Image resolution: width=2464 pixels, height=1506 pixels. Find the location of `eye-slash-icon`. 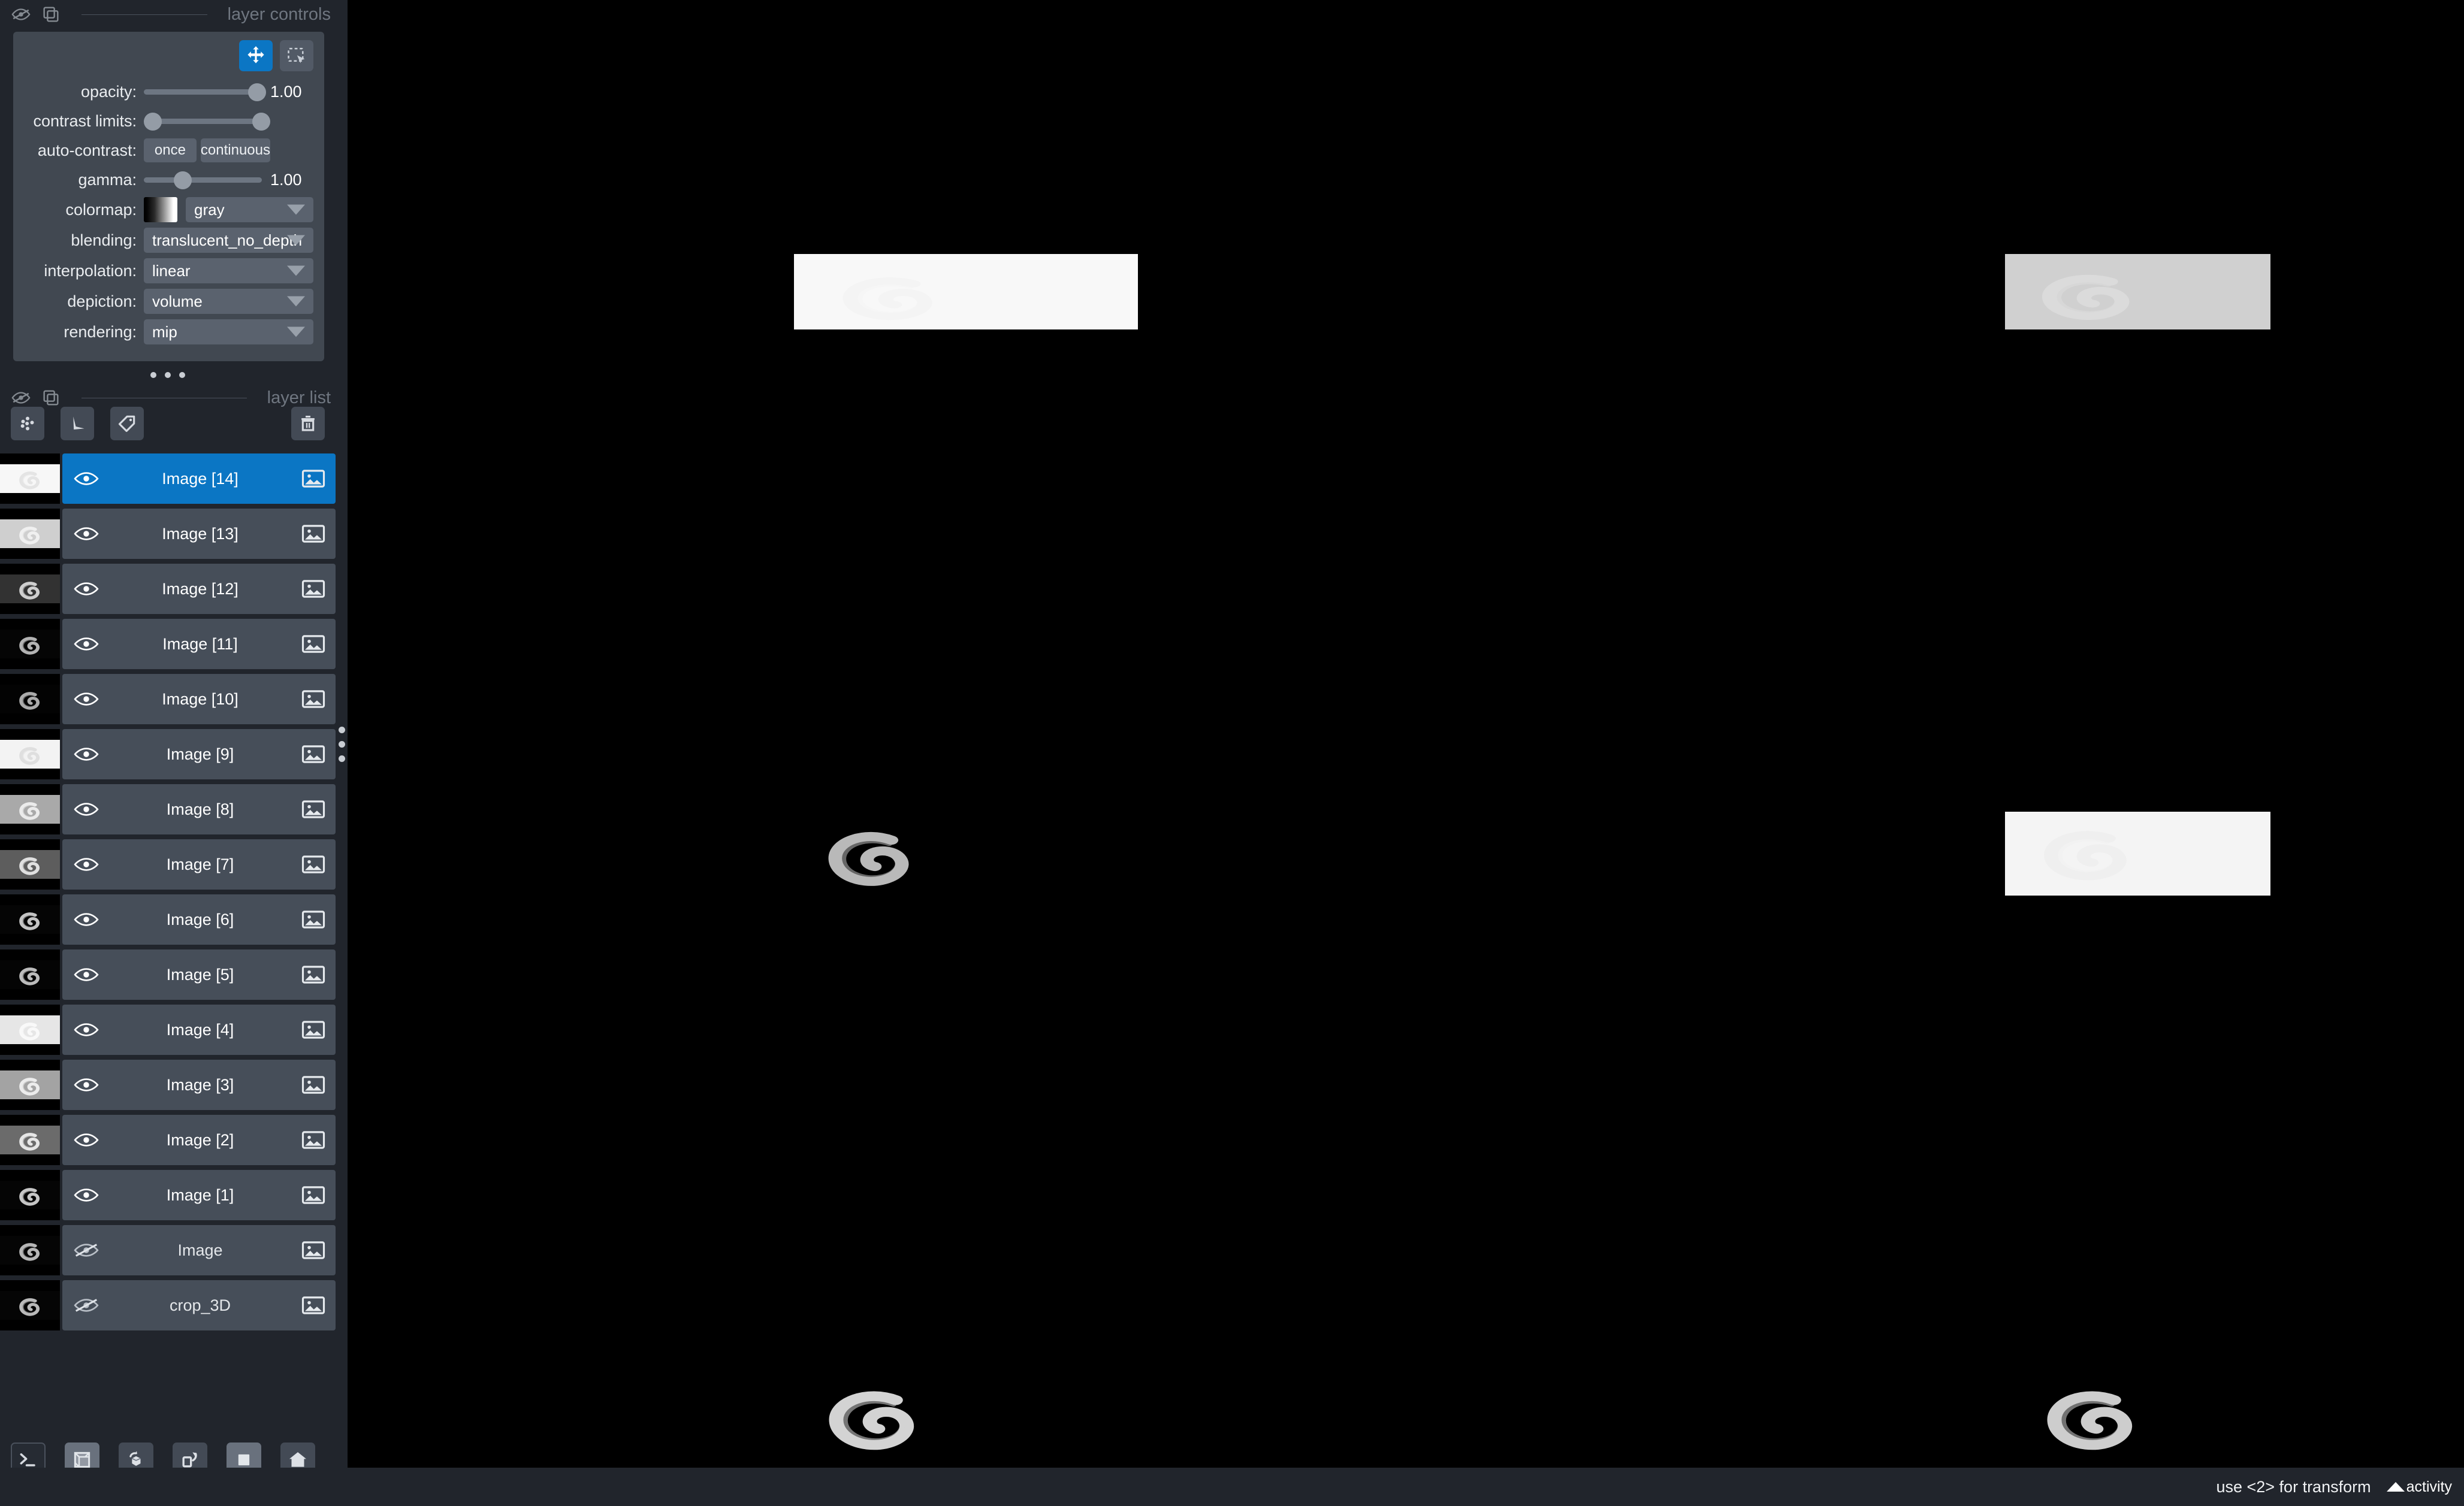

eye-slash-icon is located at coordinates (21, 15).